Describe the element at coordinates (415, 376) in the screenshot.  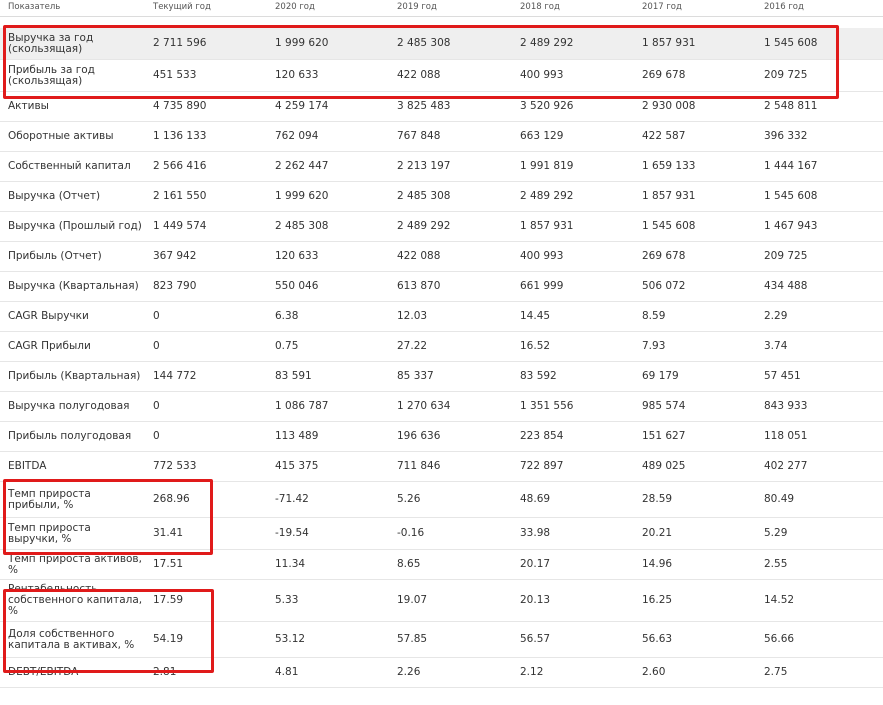
I see `row-value: 85 337` at that location.